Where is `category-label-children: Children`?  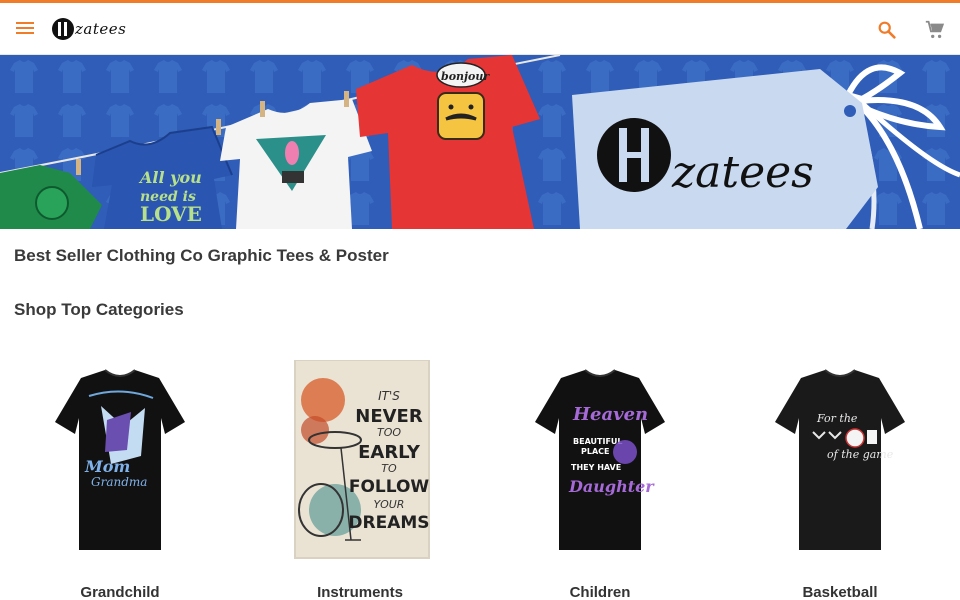
category-label-children: Children is located at coordinates (600, 592).